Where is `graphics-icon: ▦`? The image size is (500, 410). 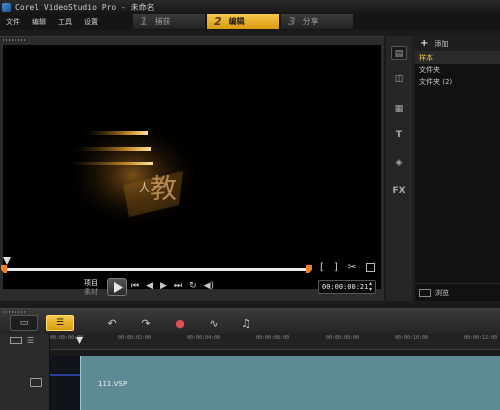
graphics-icon: ▦ is located at coordinates (399, 109).